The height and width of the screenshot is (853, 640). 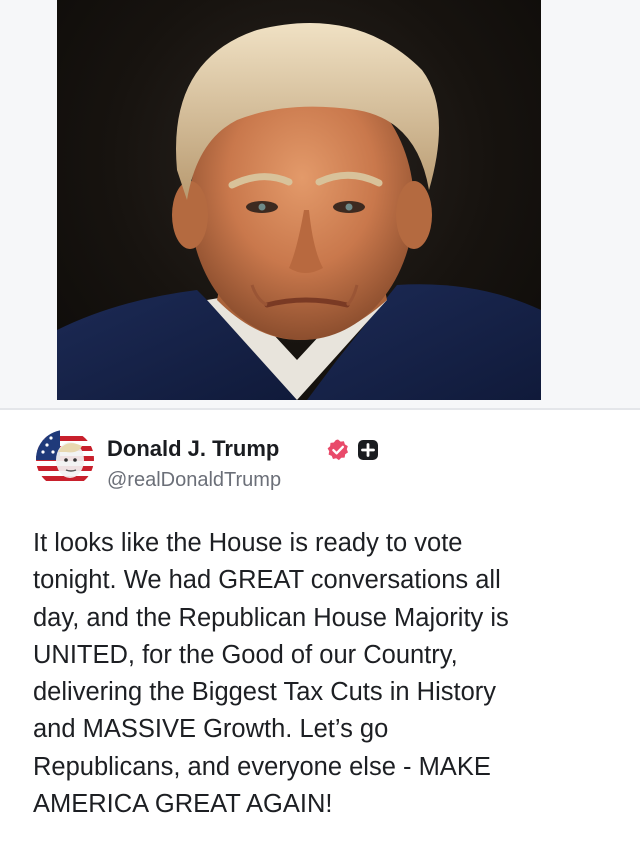 I want to click on avatar-image, so click(x=65, y=459).